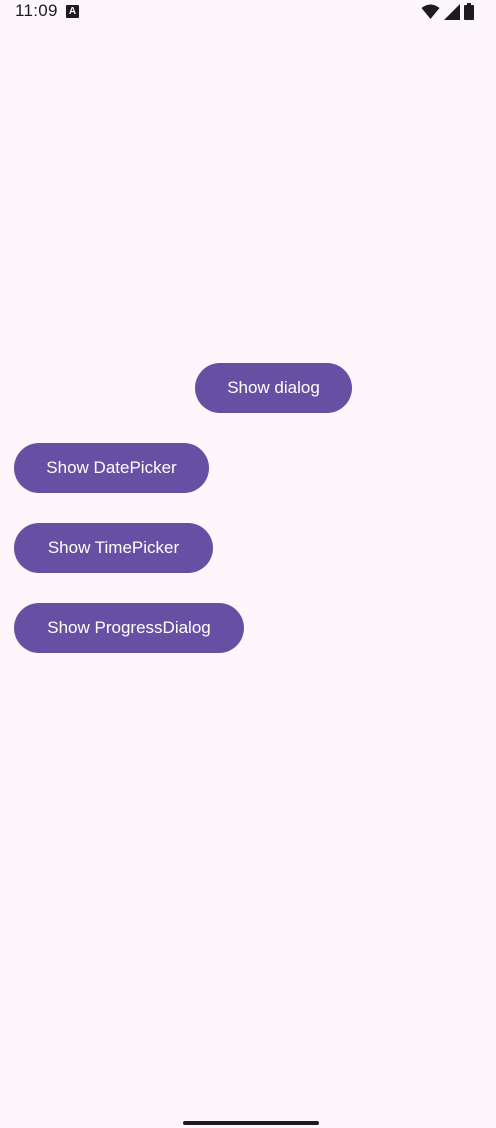  What do you see at coordinates (129, 628) in the screenshot?
I see `show-progressdialog-button: Show ProgressDialog` at bounding box center [129, 628].